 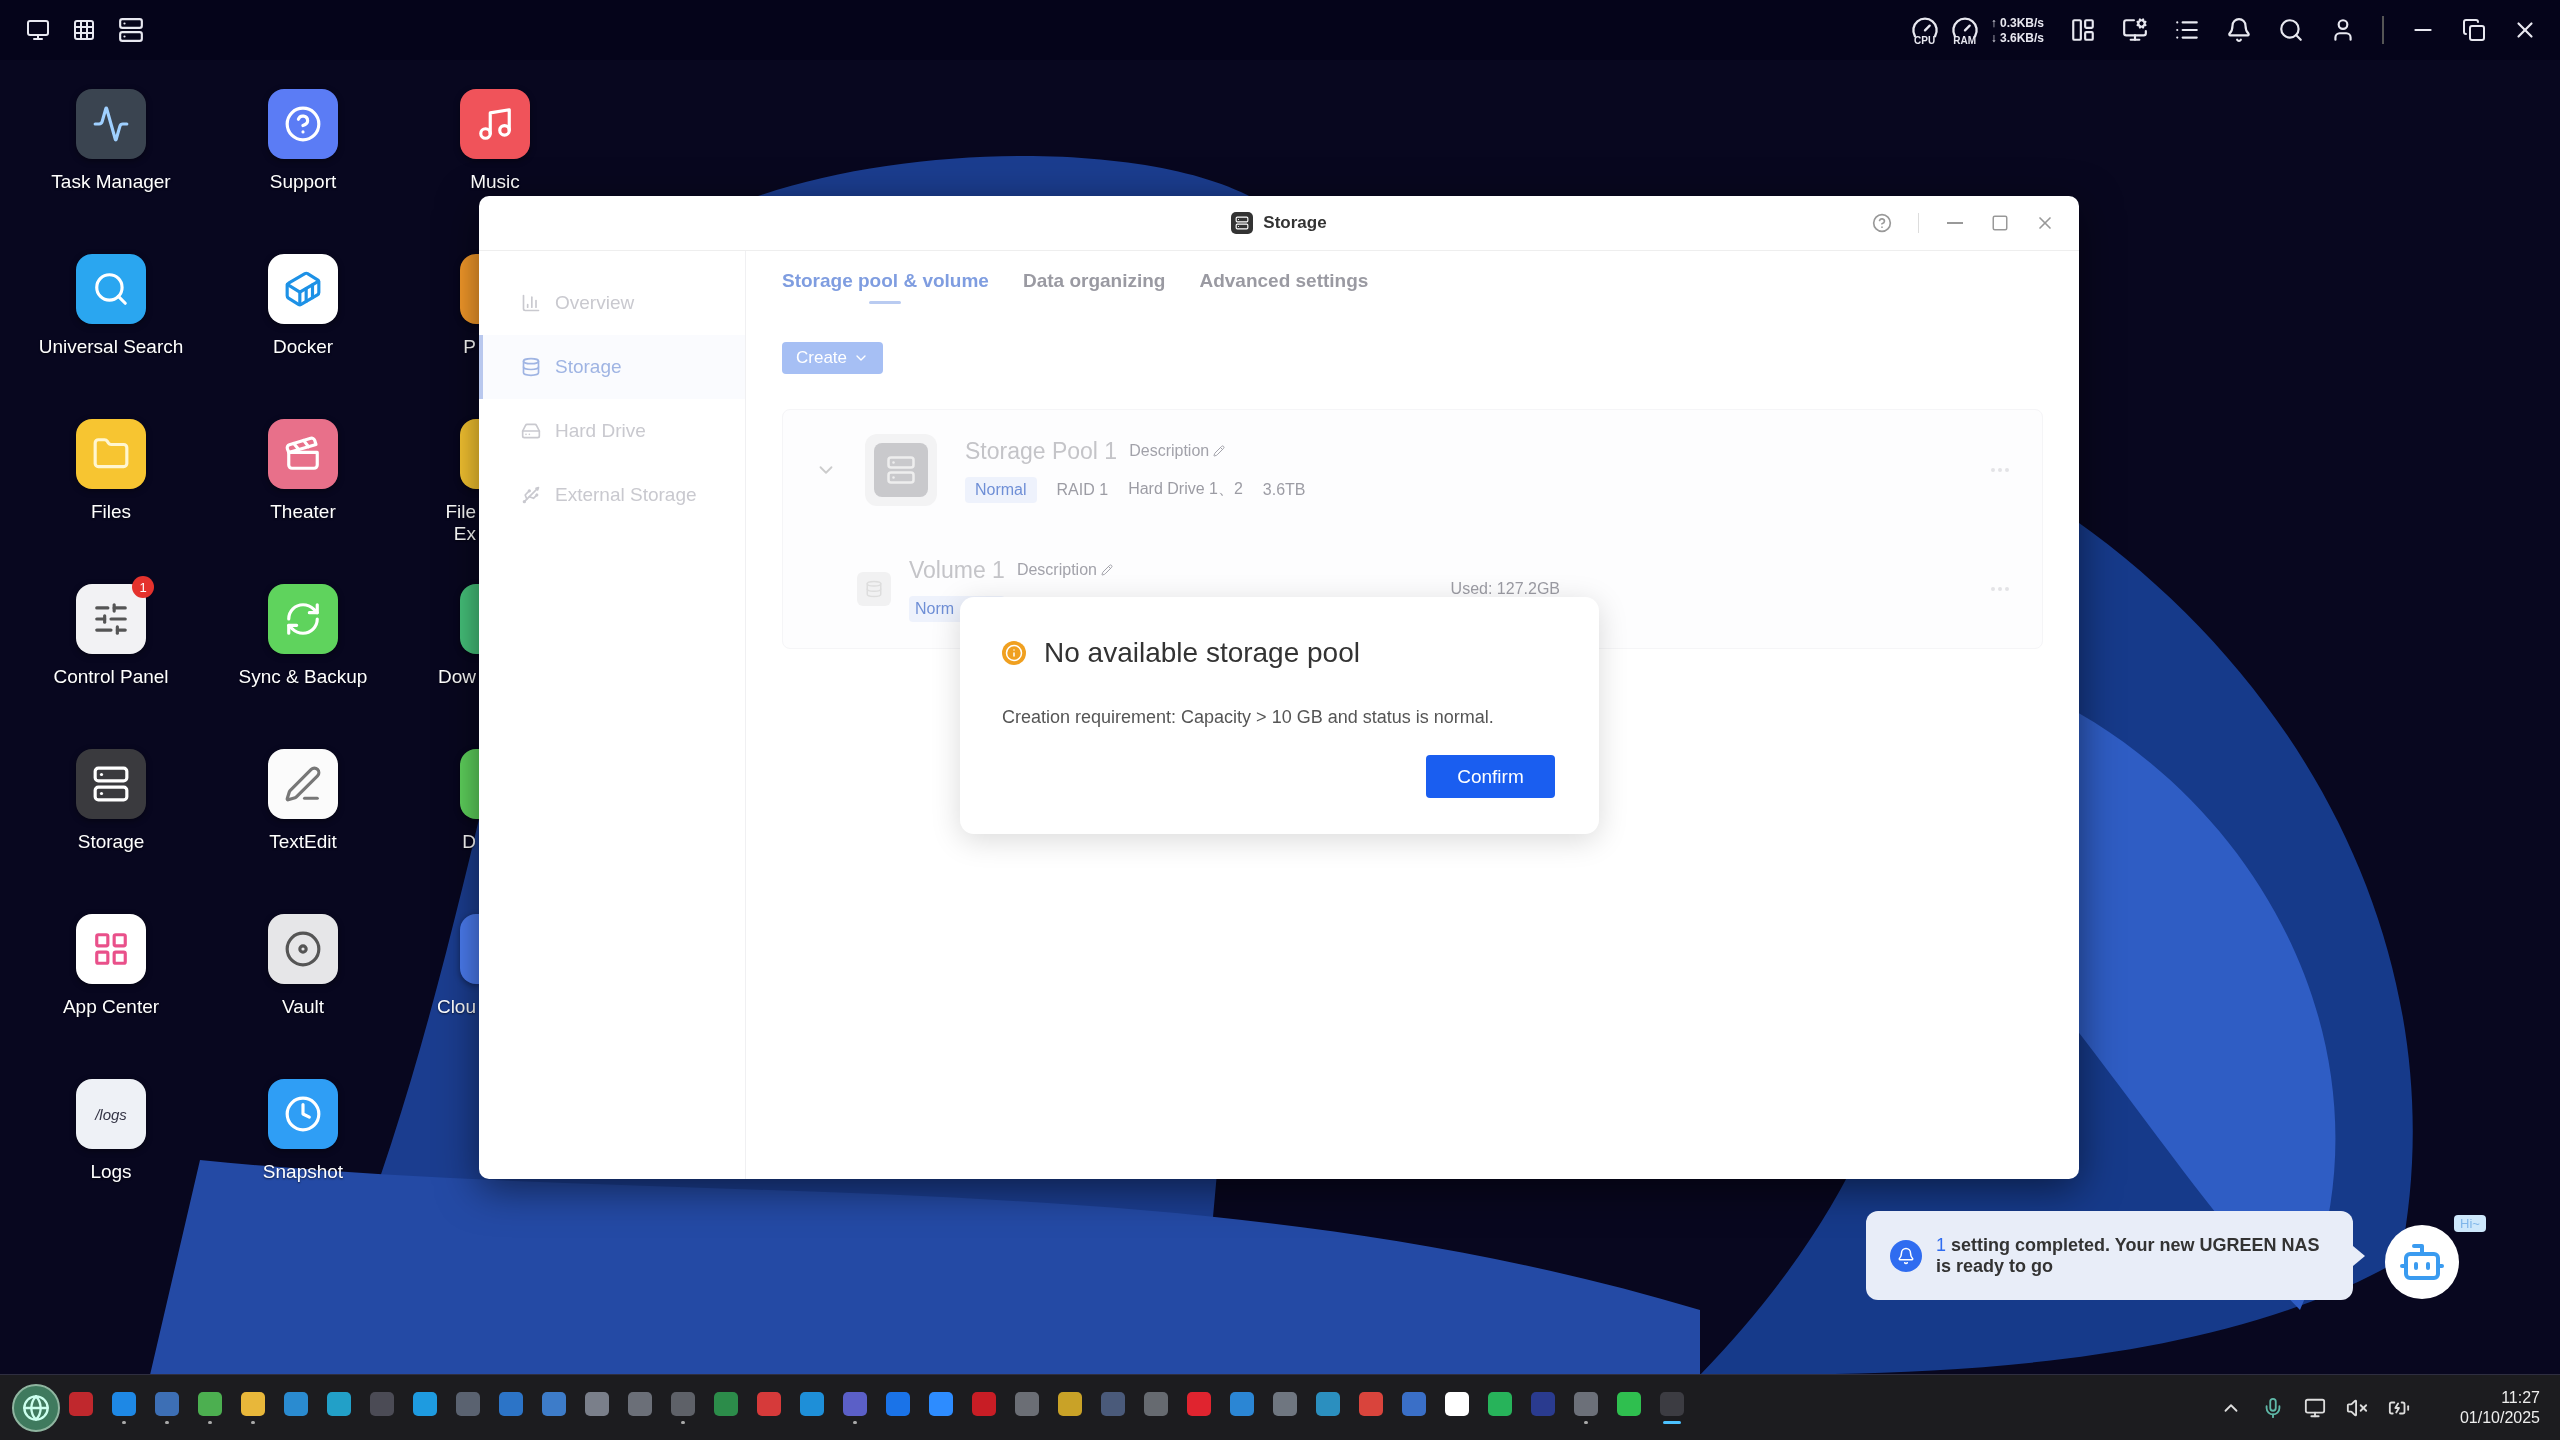 What do you see at coordinates (303, 347) in the screenshot?
I see `desktop-icon-label: Docker` at bounding box center [303, 347].